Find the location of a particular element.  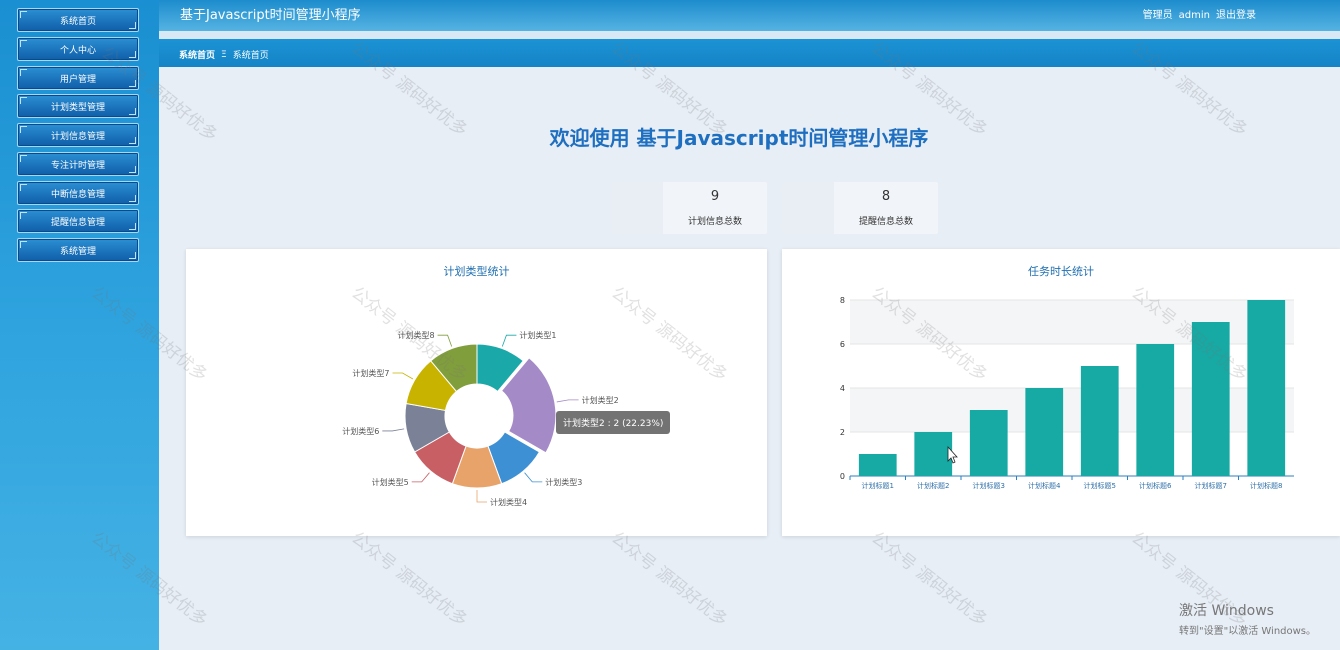

breadcrumb-home: 系统首页 is located at coordinates (197, 54).